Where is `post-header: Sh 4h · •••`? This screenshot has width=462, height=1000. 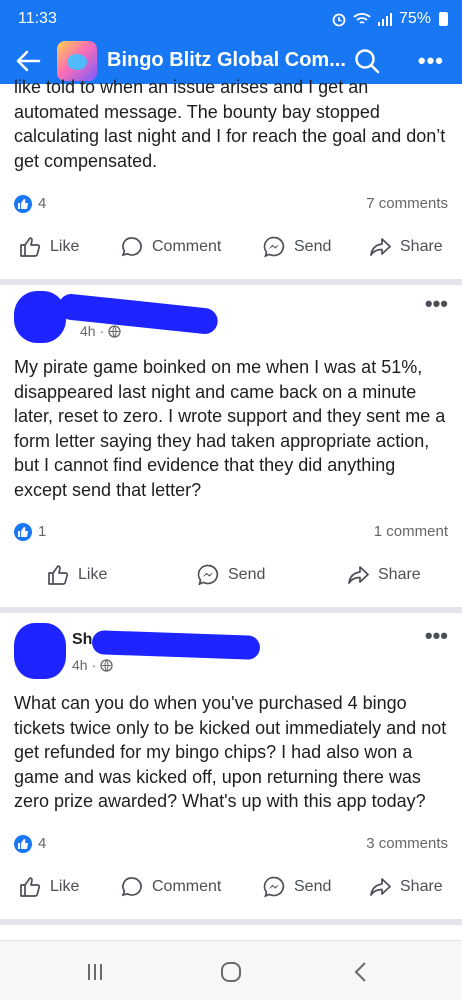
post-header: Sh 4h · ••• is located at coordinates (231, 650).